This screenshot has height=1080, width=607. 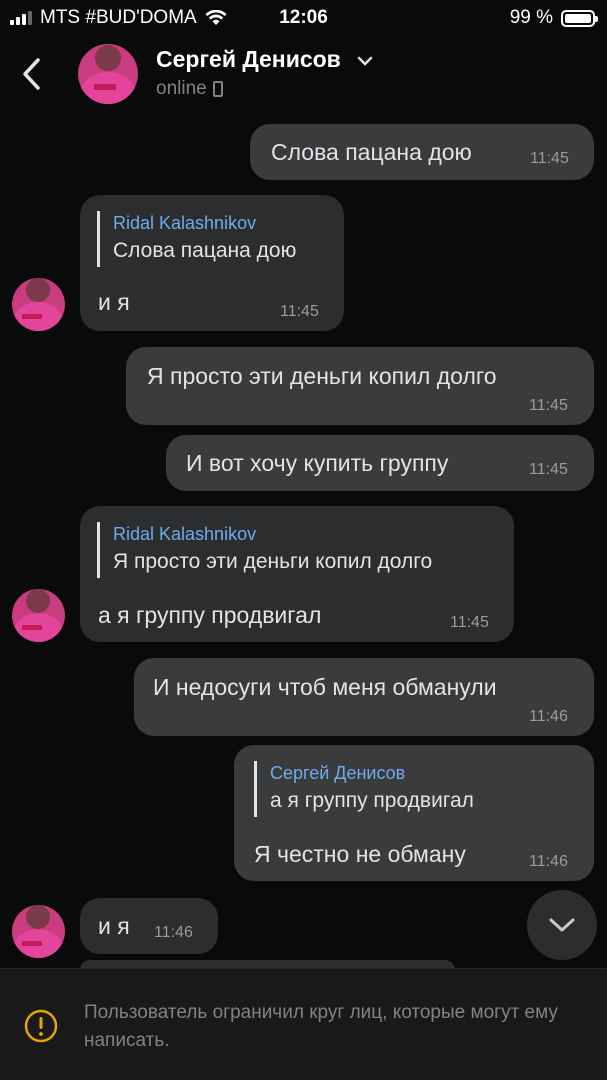 What do you see at coordinates (149, 926) in the screenshot?
I see `message-bubble-incoming: и я 11:46` at bounding box center [149, 926].